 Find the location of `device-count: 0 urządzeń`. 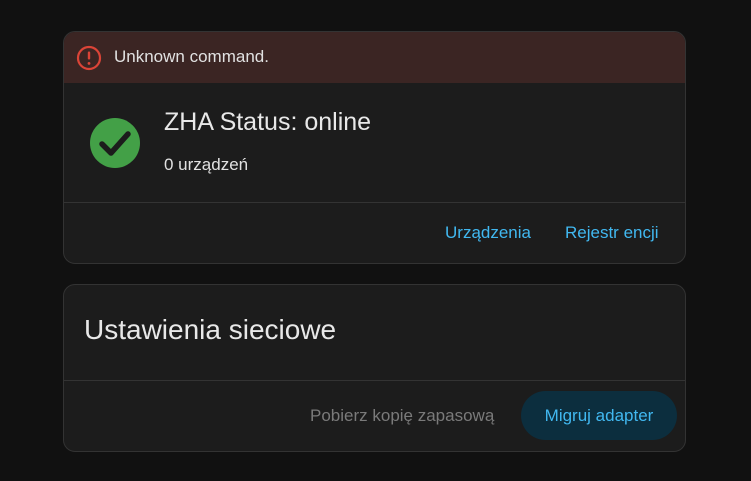

device-count: 0 urządzeń is located at coordinates (206, 164).